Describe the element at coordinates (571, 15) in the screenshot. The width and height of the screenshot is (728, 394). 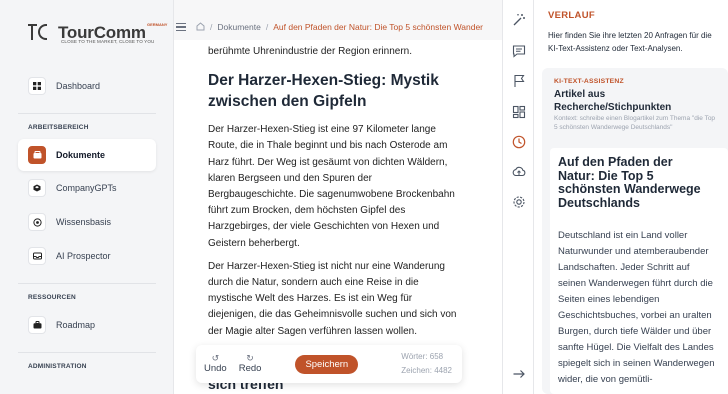
I see `history-title: VERLAUF` at that location.